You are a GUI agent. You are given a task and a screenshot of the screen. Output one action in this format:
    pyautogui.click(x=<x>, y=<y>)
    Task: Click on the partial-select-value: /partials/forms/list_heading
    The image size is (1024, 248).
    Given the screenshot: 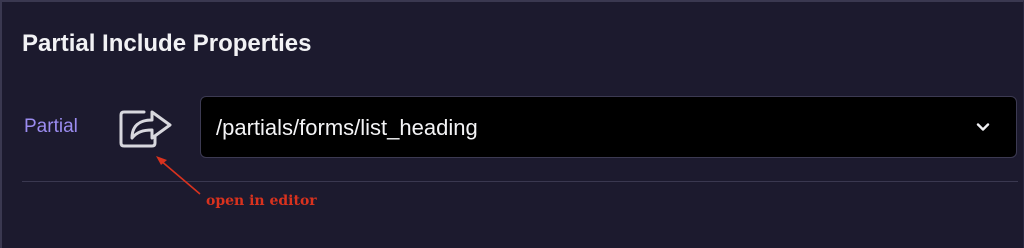 What is the action you would take?
    pyautogui.click(x=347, y=127)
    